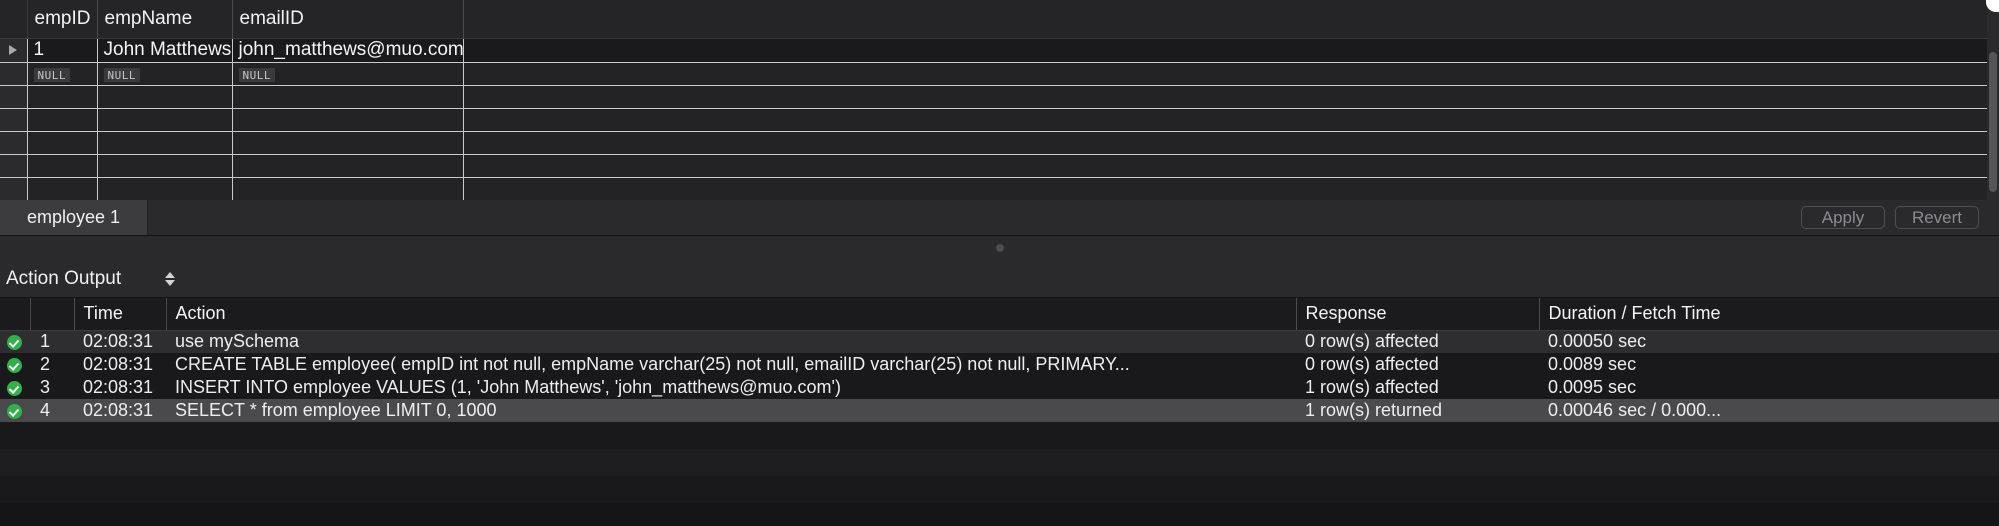  What do you see at coordinates (999, 218) in the screenshot?
I see `result-editor-bar: employee 1 Apply Revert` at bounding box center [999, 218].